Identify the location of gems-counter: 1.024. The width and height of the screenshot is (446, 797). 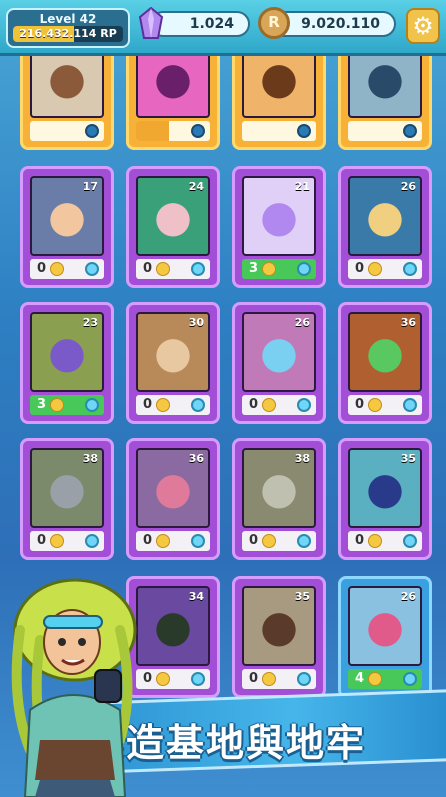
(194, 23).